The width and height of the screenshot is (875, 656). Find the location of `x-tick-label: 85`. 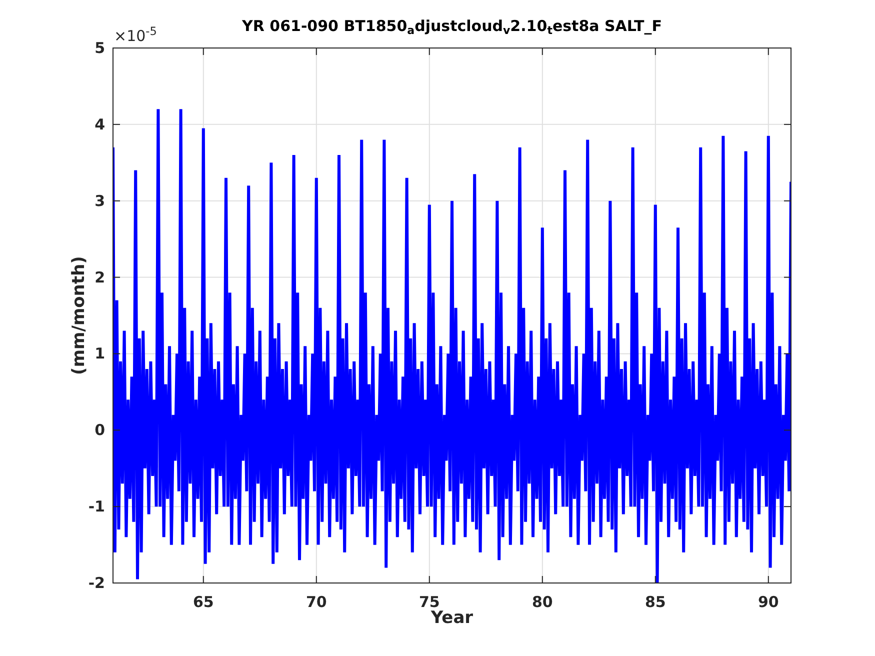

x-tick-label: 85 is located at coordinates (655, 602).